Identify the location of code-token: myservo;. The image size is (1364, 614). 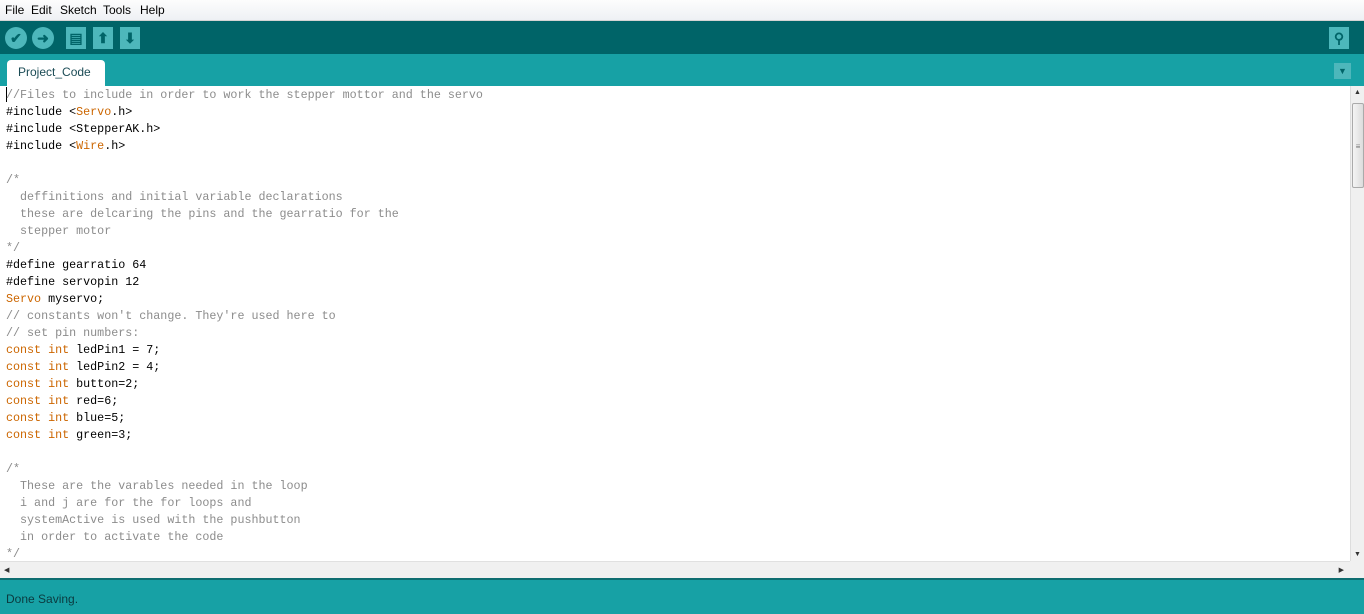
(73, 299).